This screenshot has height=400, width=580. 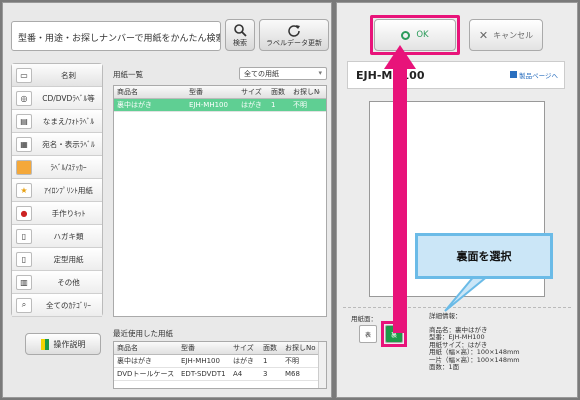 I want to click on cell-product: 裏中はがき, so click(x=134, y=361).